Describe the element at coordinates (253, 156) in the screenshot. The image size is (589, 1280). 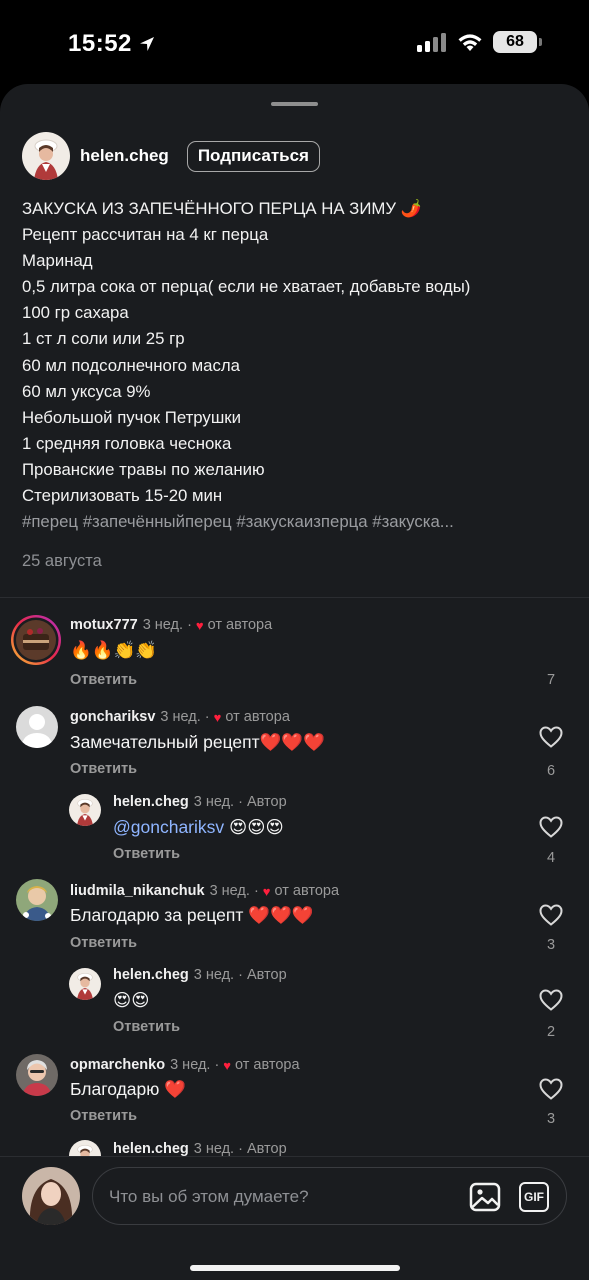
I see `follow-button: Подписаться` at that location.